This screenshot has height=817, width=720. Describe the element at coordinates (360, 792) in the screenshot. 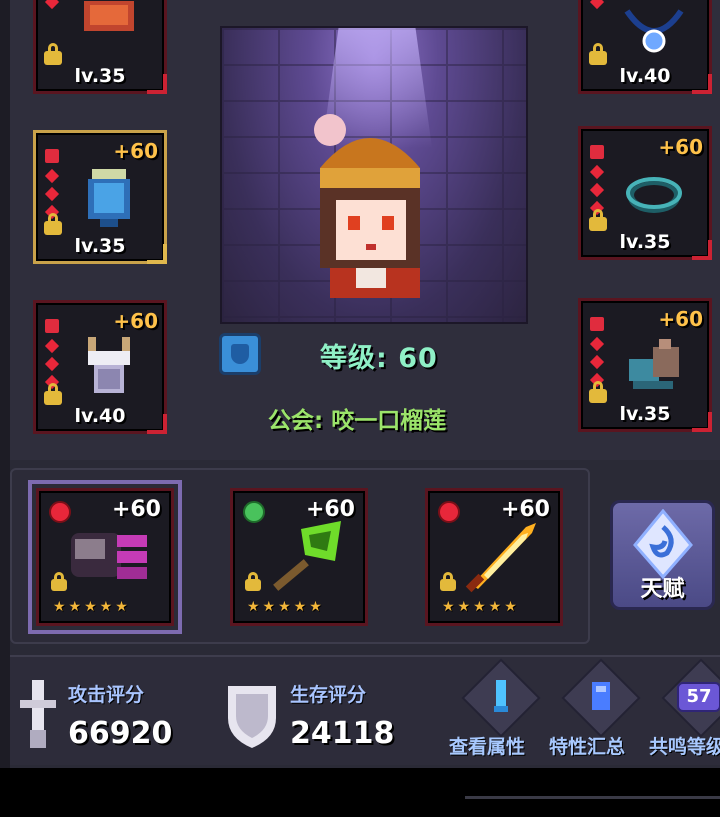

I see `bottom-edge` at that location.